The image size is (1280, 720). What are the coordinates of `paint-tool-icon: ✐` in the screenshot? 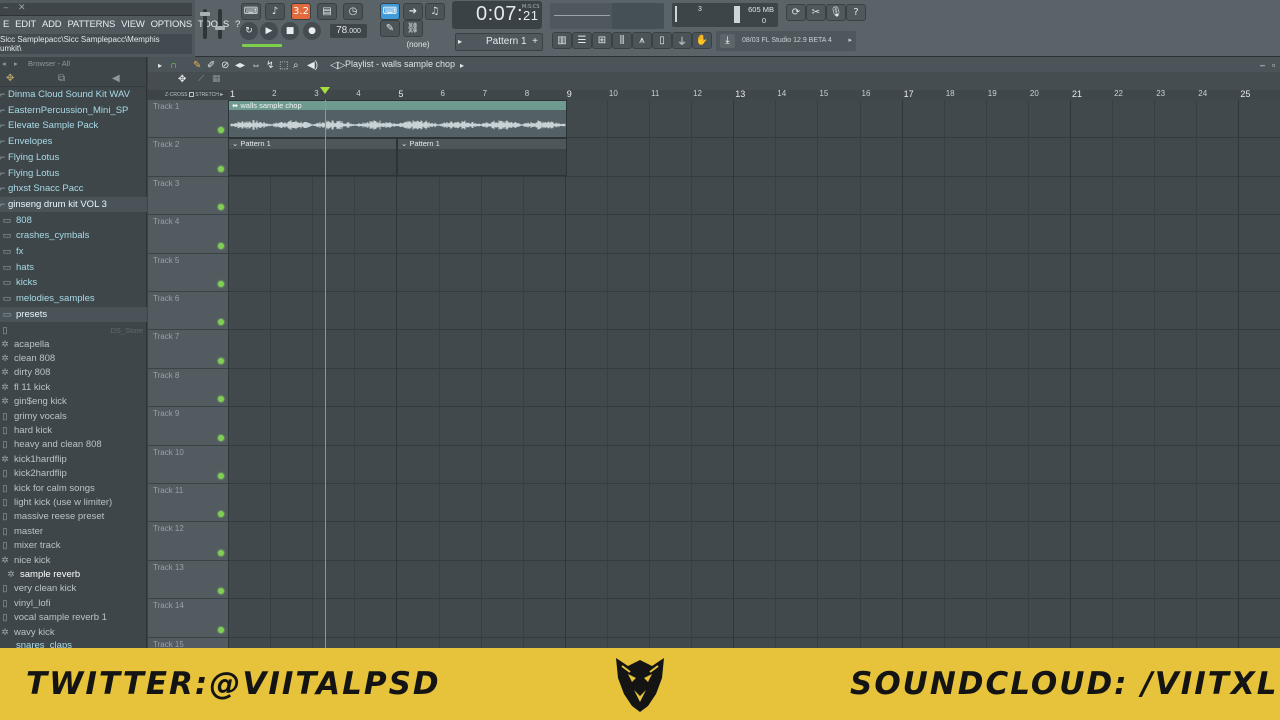 It's located at (211, 65).